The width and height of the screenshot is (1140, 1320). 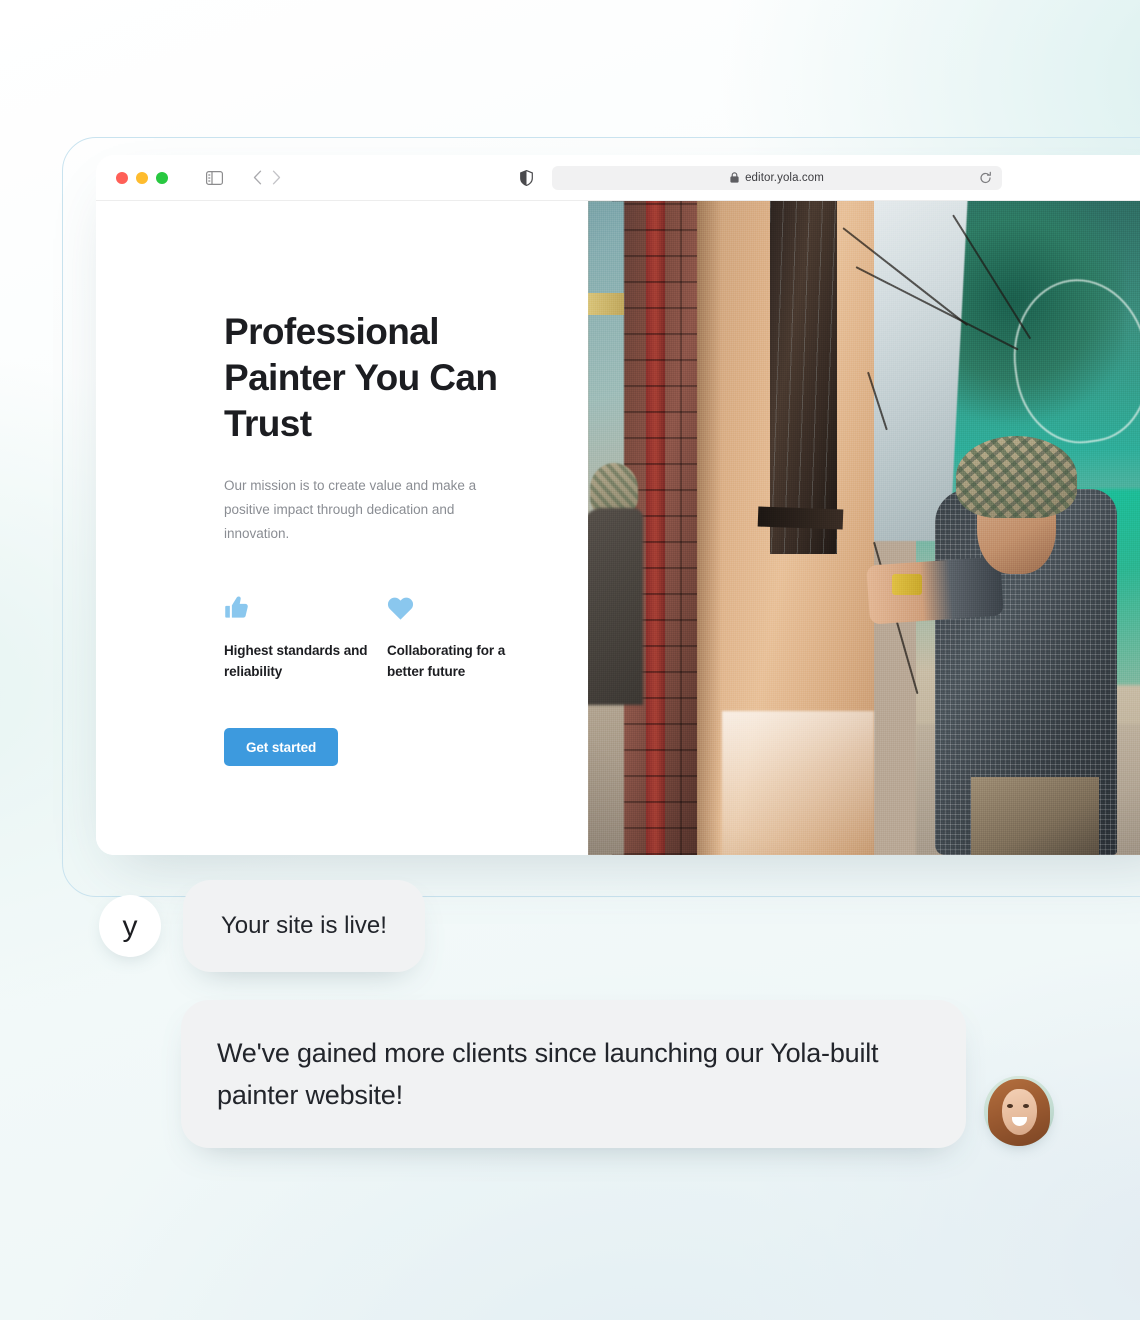 I want to click on page-title: Professional Painter You Can Trust, so click(x=361, y=377).